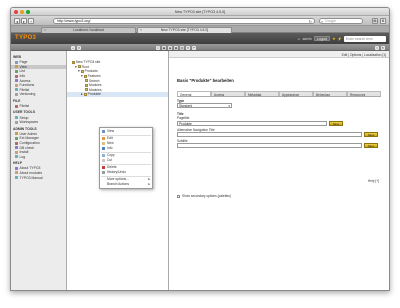  Describe the element at coordinates (184, 30) in the screenshot. I see `tab-label: New TYPO3 site [TYPO3 4.5.0]` at that location.